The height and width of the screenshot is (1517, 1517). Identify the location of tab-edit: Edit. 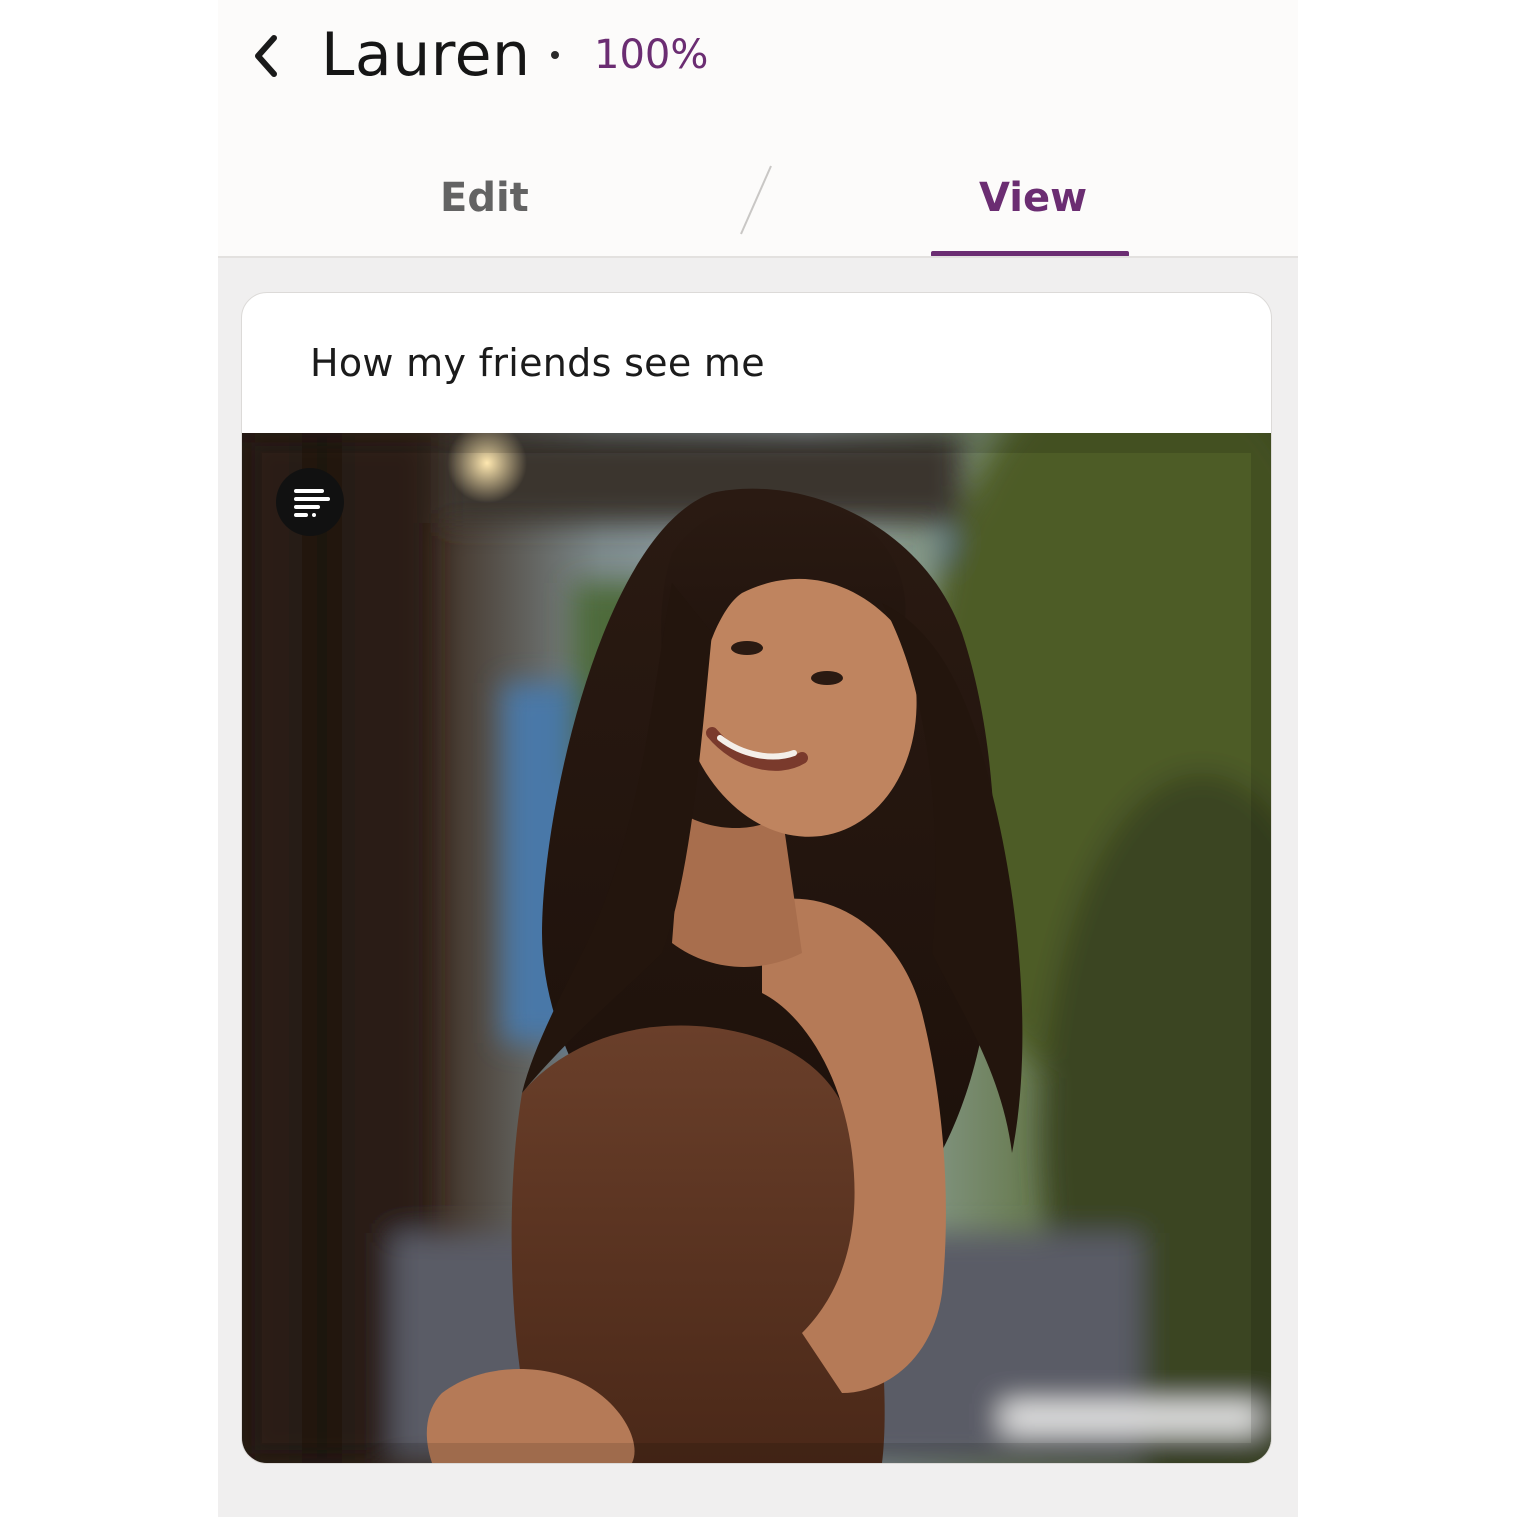
(484, 198).